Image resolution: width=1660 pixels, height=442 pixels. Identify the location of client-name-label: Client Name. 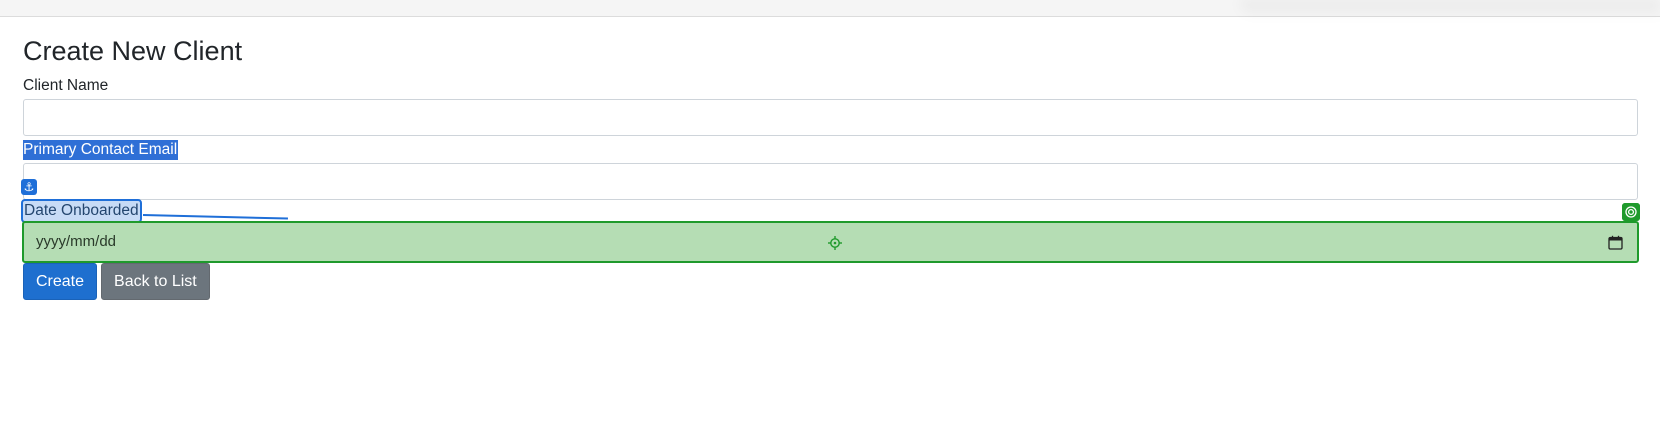
(66, 86).